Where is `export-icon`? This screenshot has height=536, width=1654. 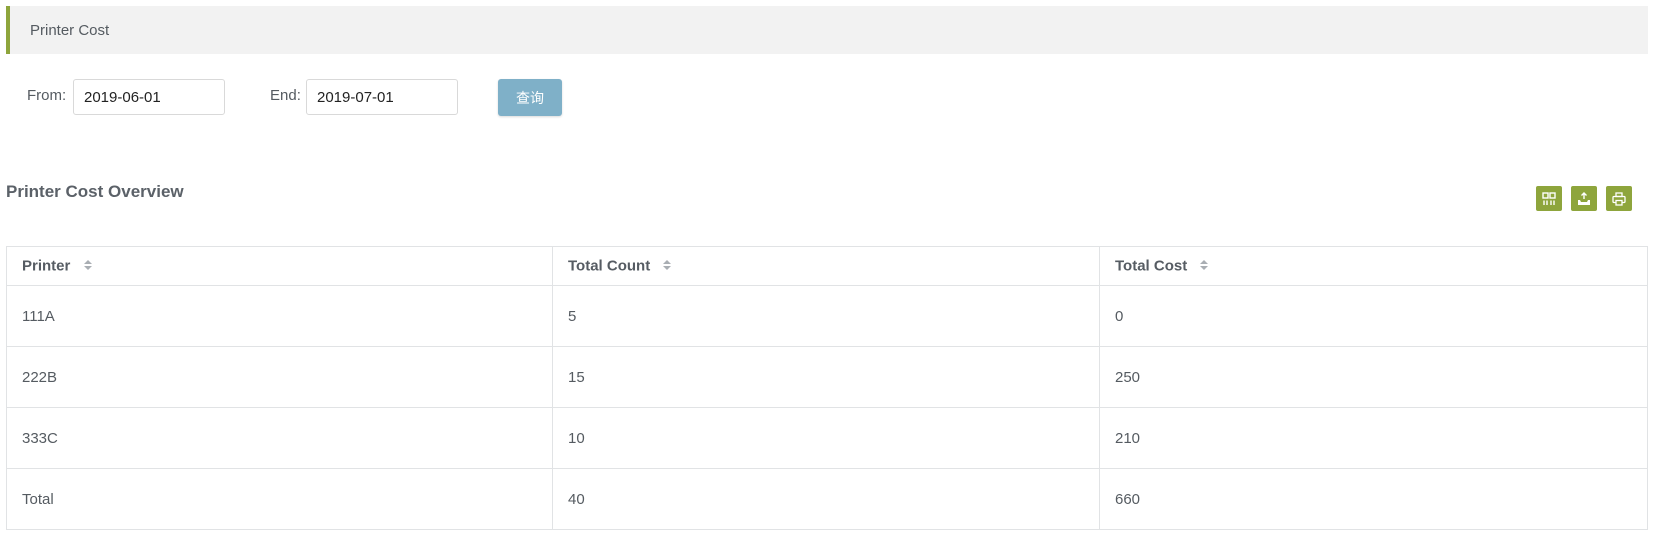
export-icon is located at coordinates (1584, 198).